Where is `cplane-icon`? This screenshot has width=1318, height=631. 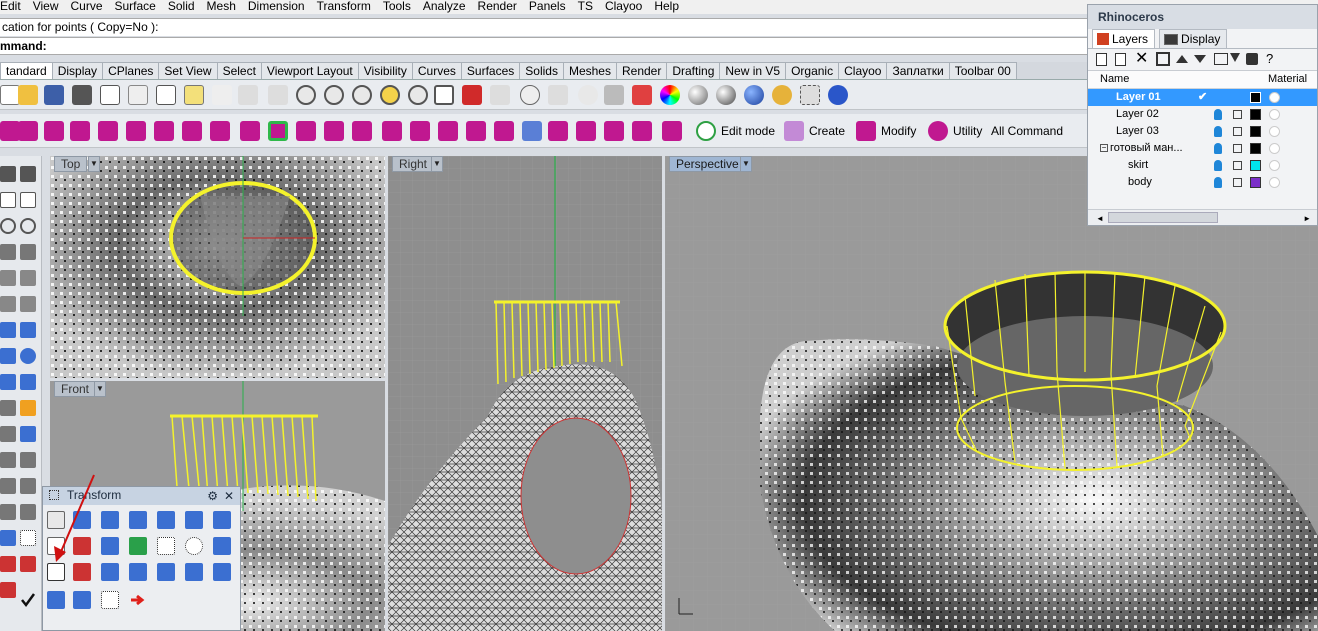 cplane-icon is located at coordinates (558, 95).